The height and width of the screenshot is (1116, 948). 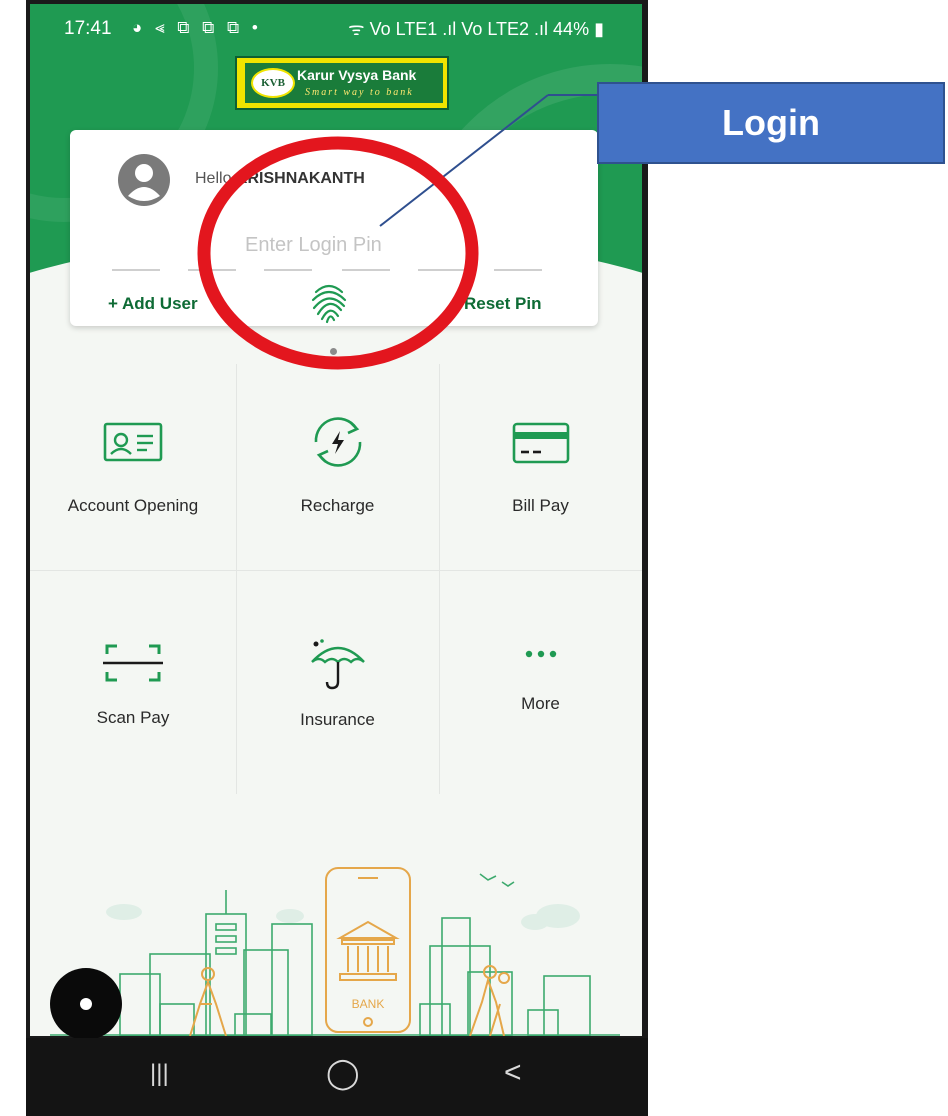 What do you see at coordinates (359, 92) in the screenshot?
I see `logo-tagline: Smart way to bank` at bounding box center [359, 92].